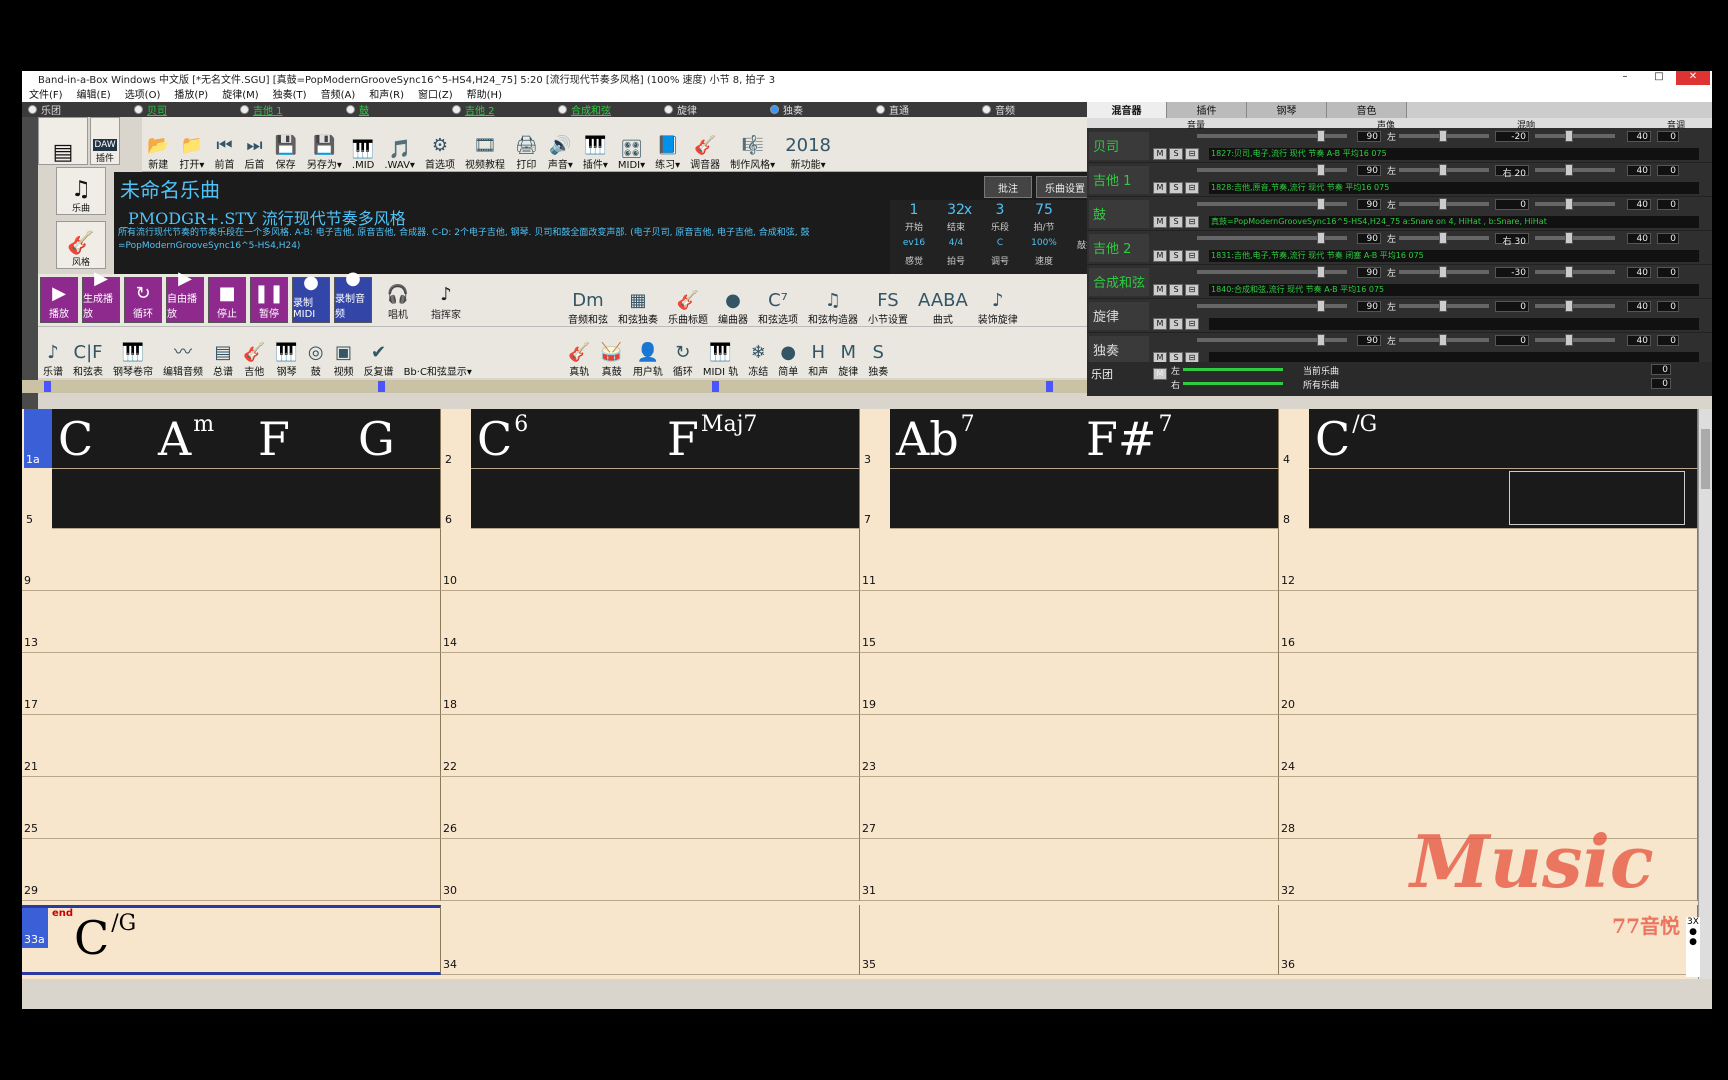 This screenshot has height=1080, width=1728. Describe the element at coordinates (254, 146) in the screenshot. I see `file-button-3: ⏭ 后首` at that location.